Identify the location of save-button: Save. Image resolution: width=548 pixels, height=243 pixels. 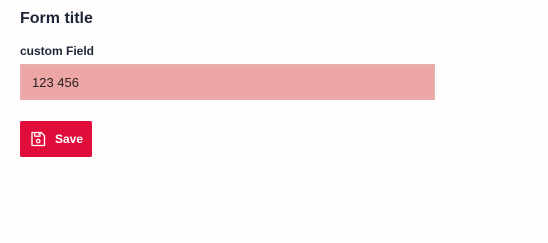
(56, 139).